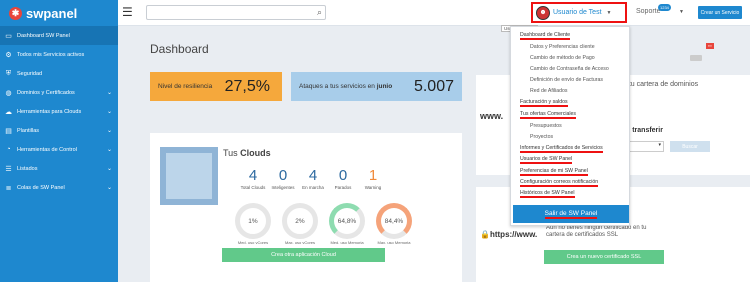 This screenshot has width=750, height=282. I want to click on sidebar-item-control-tools: ◔ Herramientas de Control ⌄, so click(59, 149).